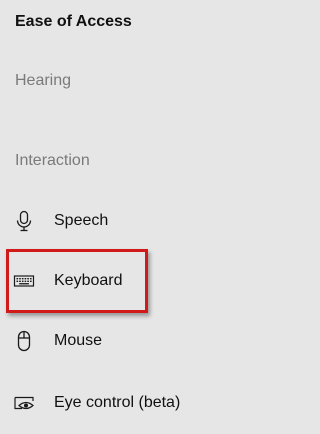 This screenshot has width=320, height=434. Describe the element at coordinates (78, 340) in the screenshot. I see `sidebar-item-label: Mouse` at that location.